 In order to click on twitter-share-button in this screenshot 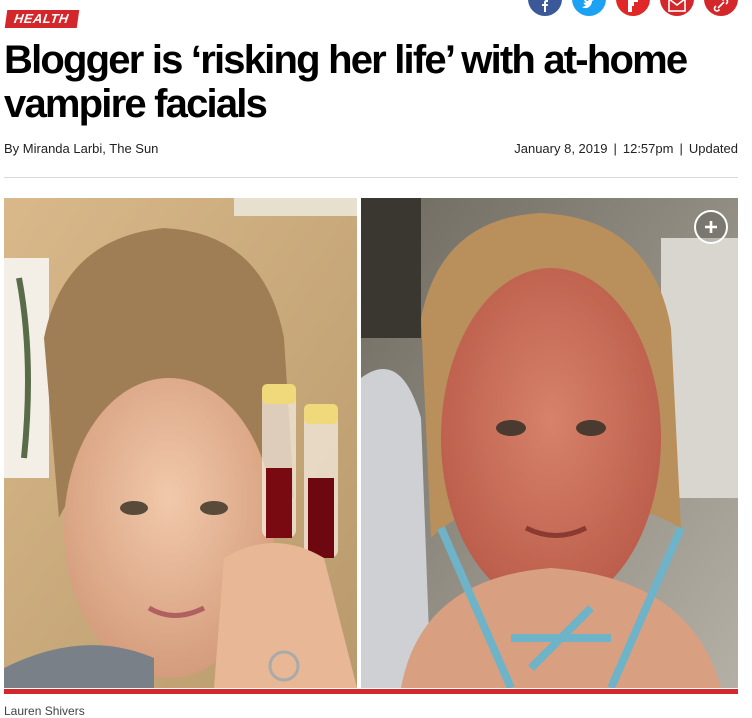, I will do `click(589, 8)`.